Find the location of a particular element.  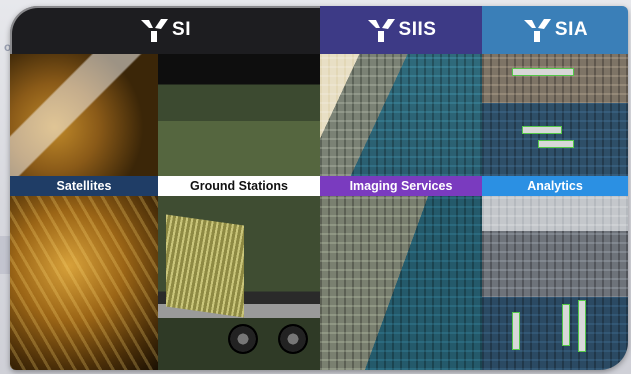

si-logo-text: SI is located at coordinates (181, 29).